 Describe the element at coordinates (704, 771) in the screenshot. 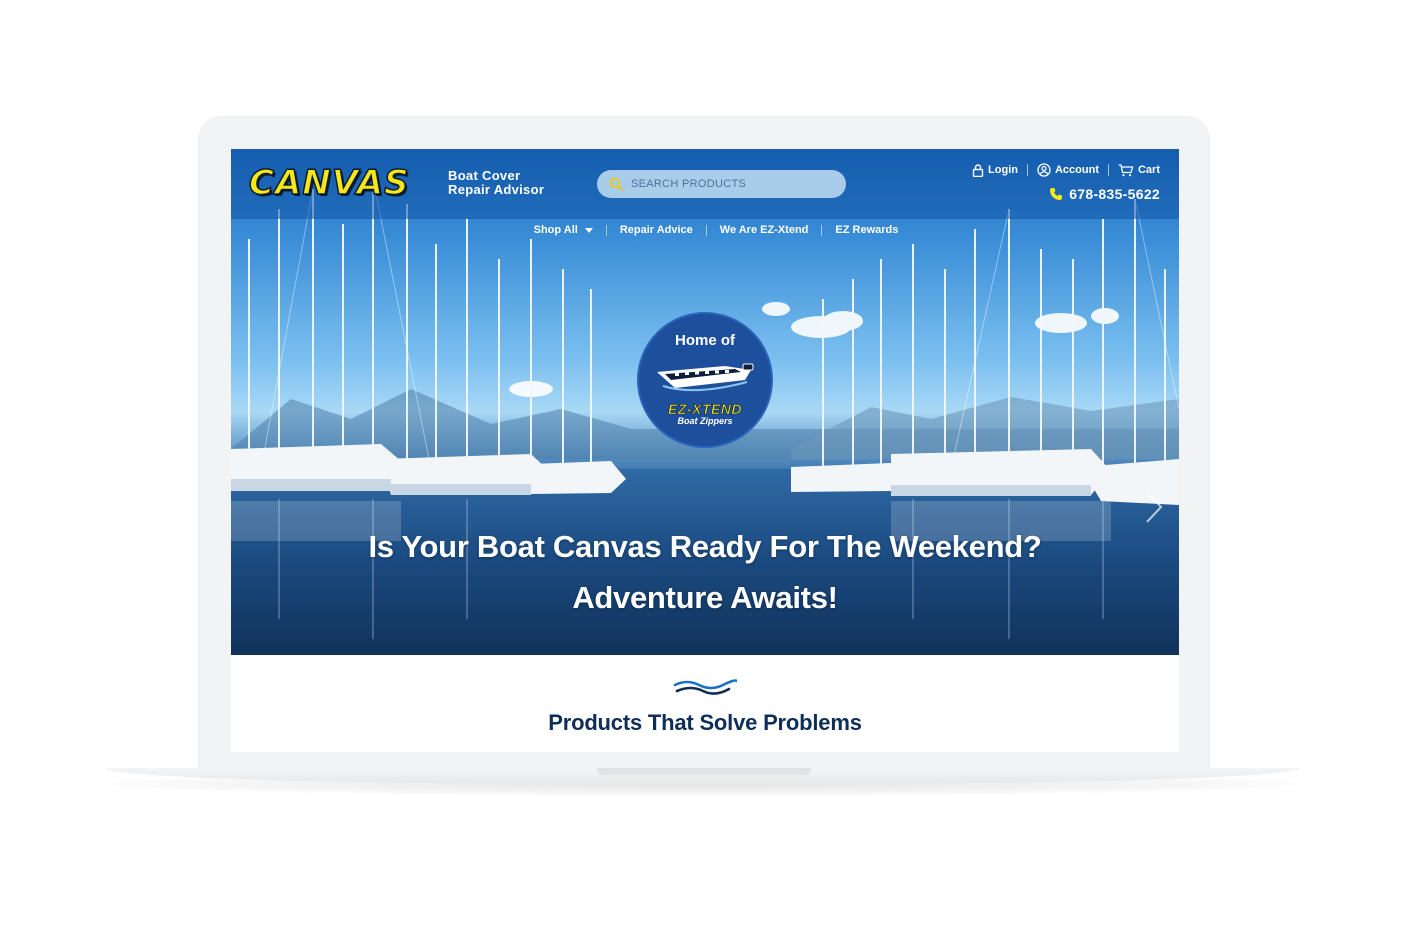

I see `laptop-notch` at that location.